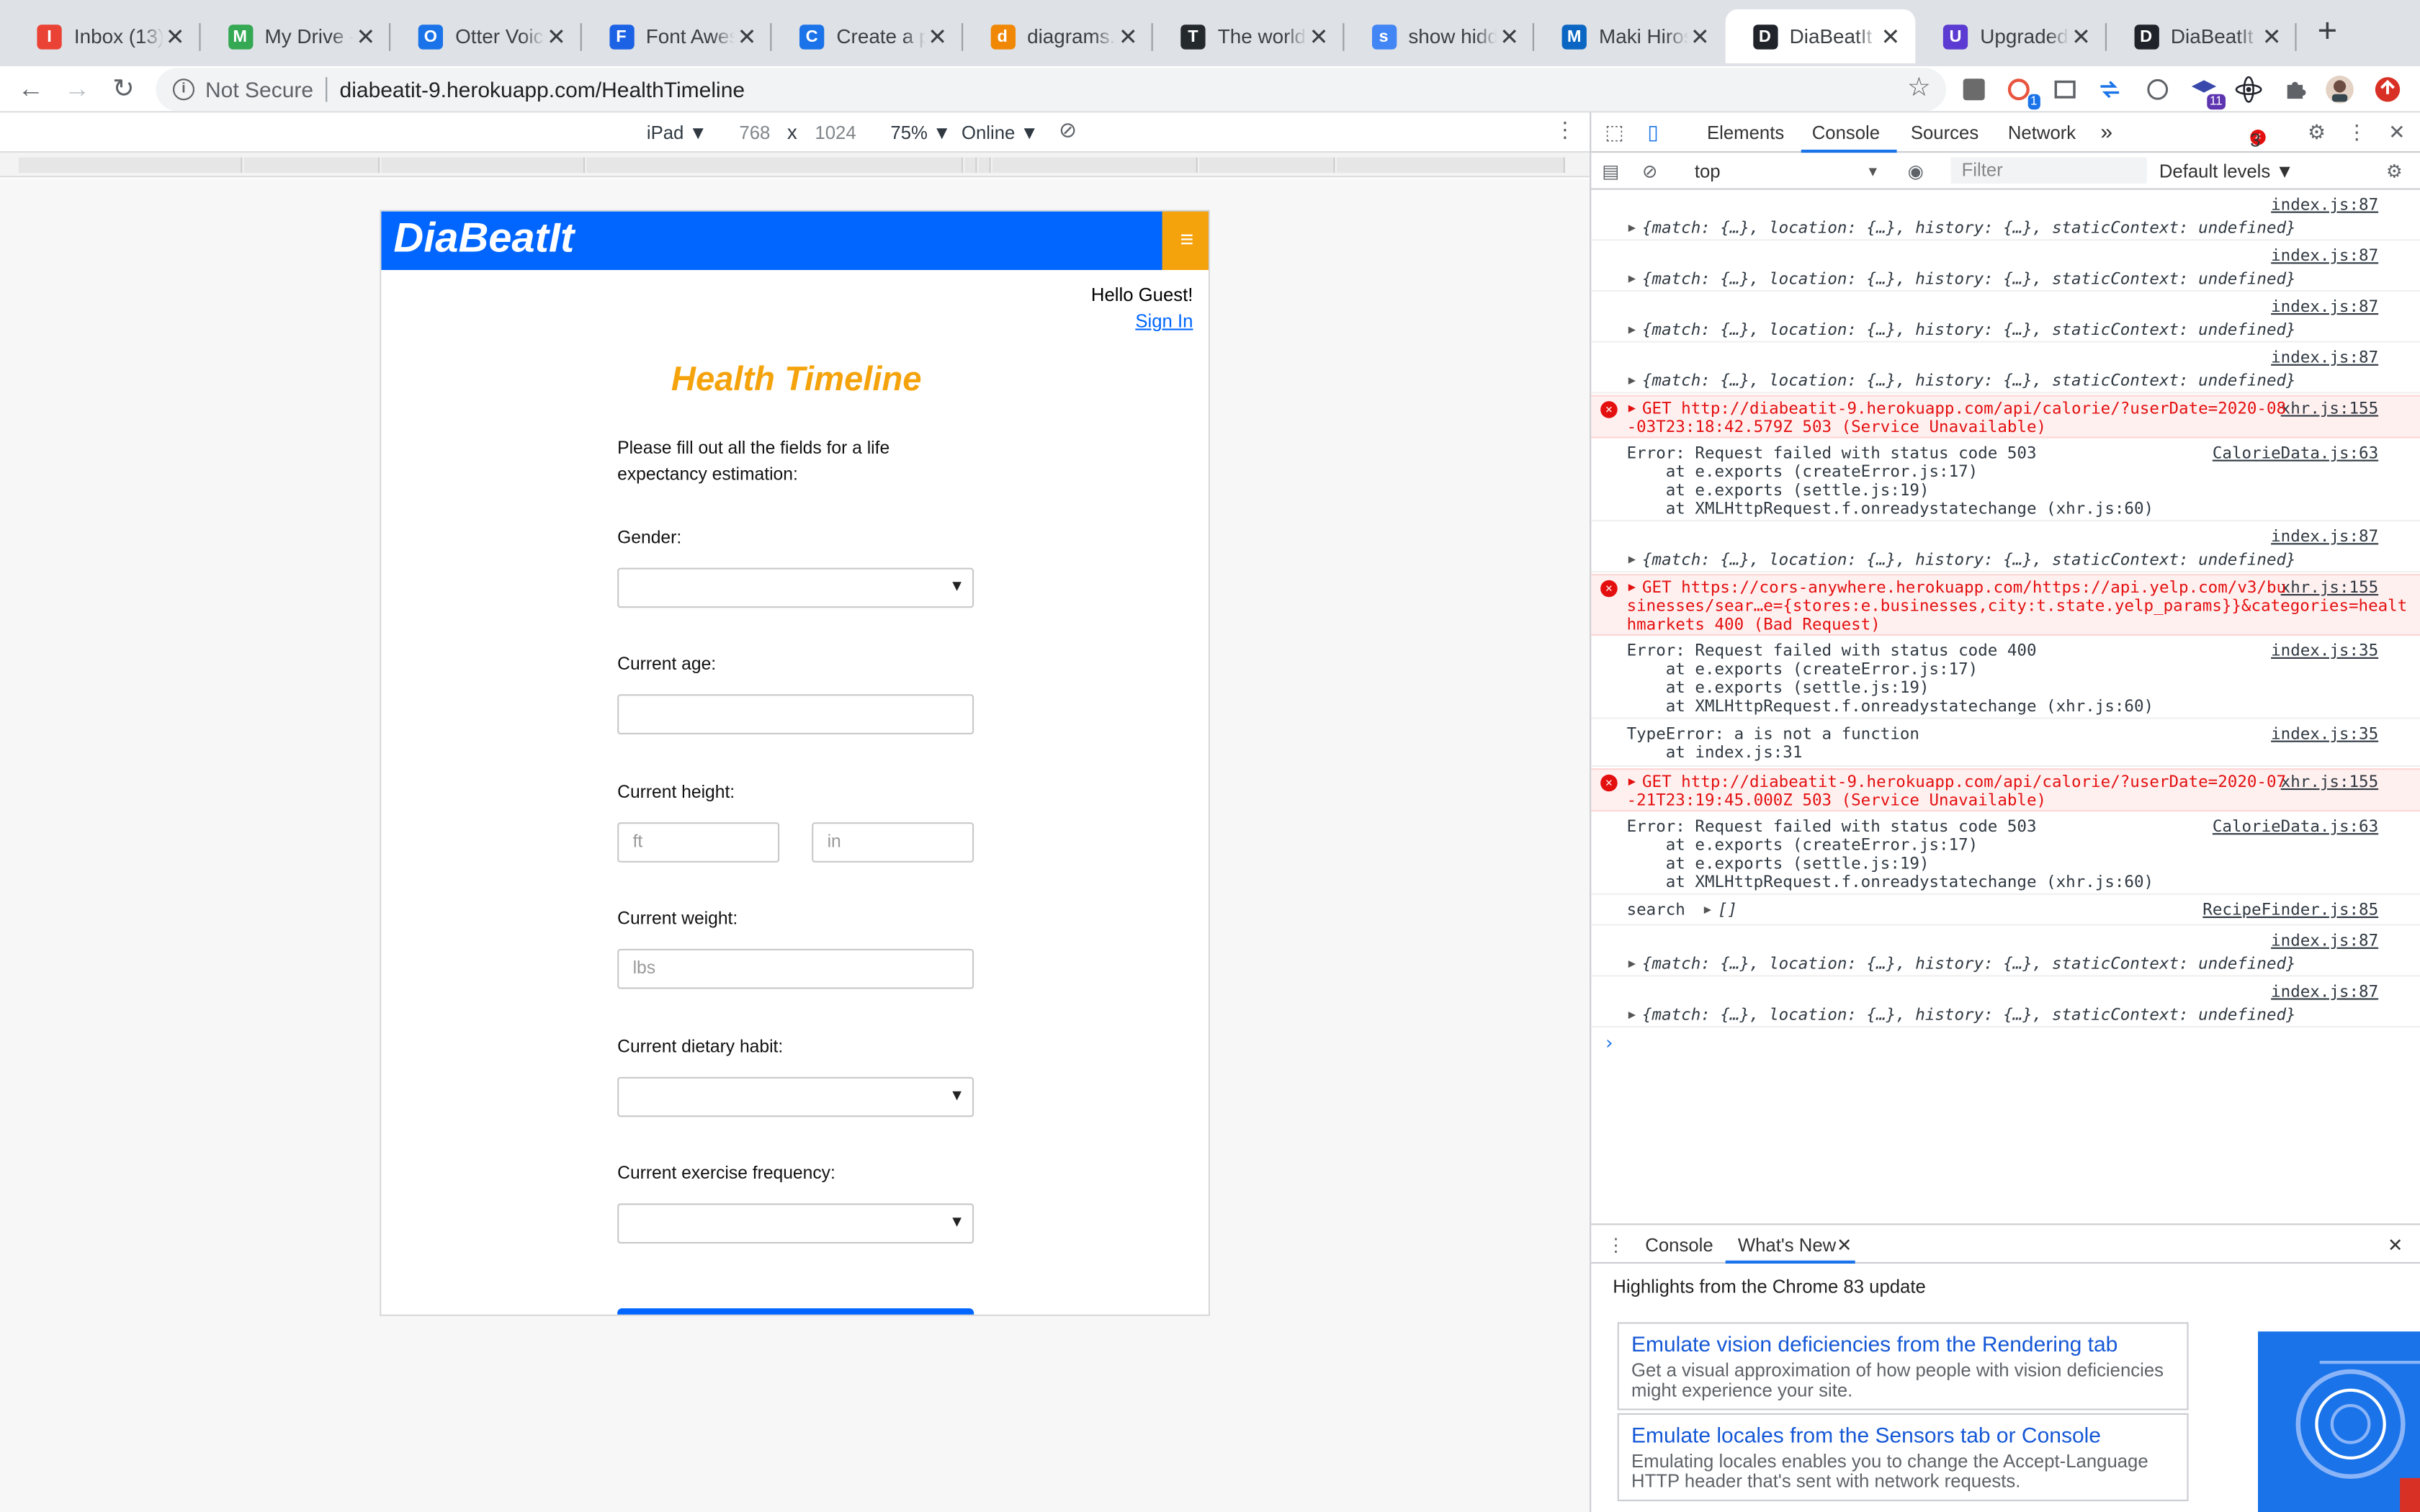 This screenshot has height=1512, width=2420. What do you see at coordinates (795, 1311) in the screenshot?
I see `submit-button` at bounding box center [795, 1311].